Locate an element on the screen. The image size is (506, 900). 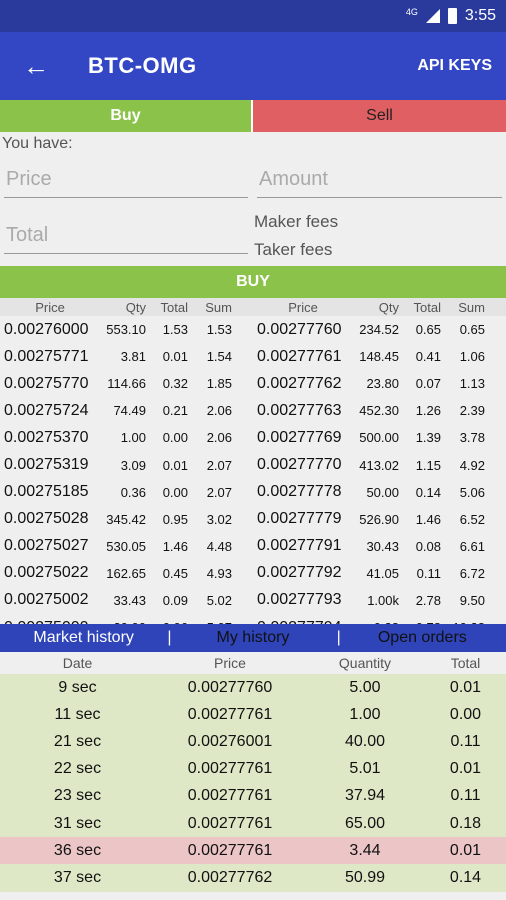
order-row: 0.00275724 74.49 0.21 2.06 is located at coordinates (126, 410).